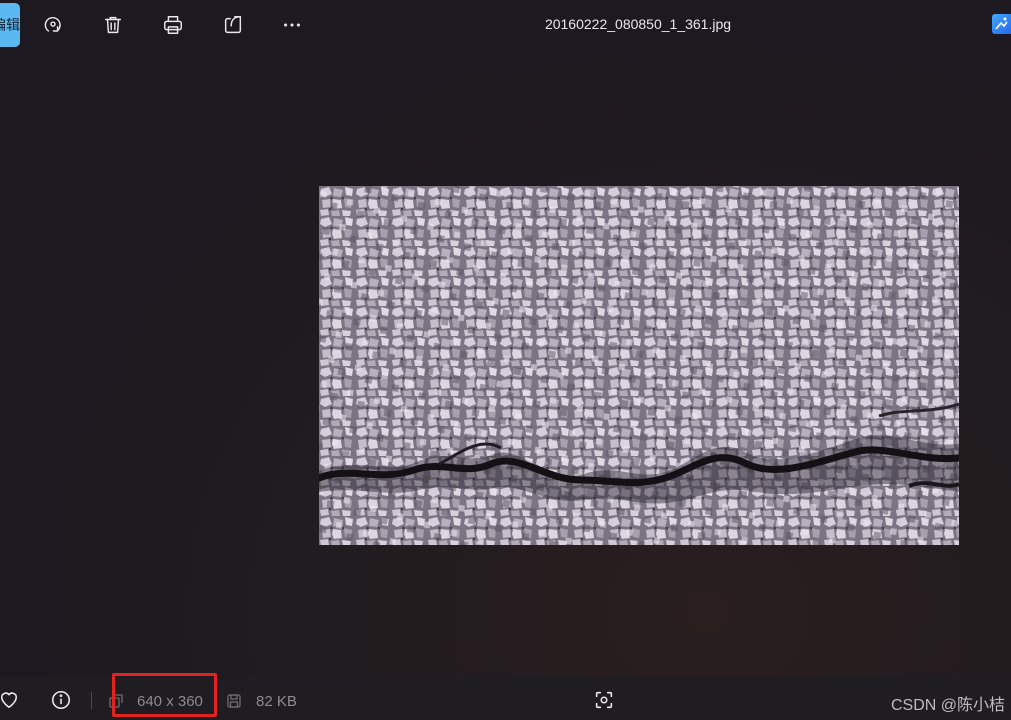 The height and width of the screenshot is (720, 1011). What do you see at coordinates (276, 701) in the screenshot?
I see `file-size: 82 KB` at bounding box center [276, 701].